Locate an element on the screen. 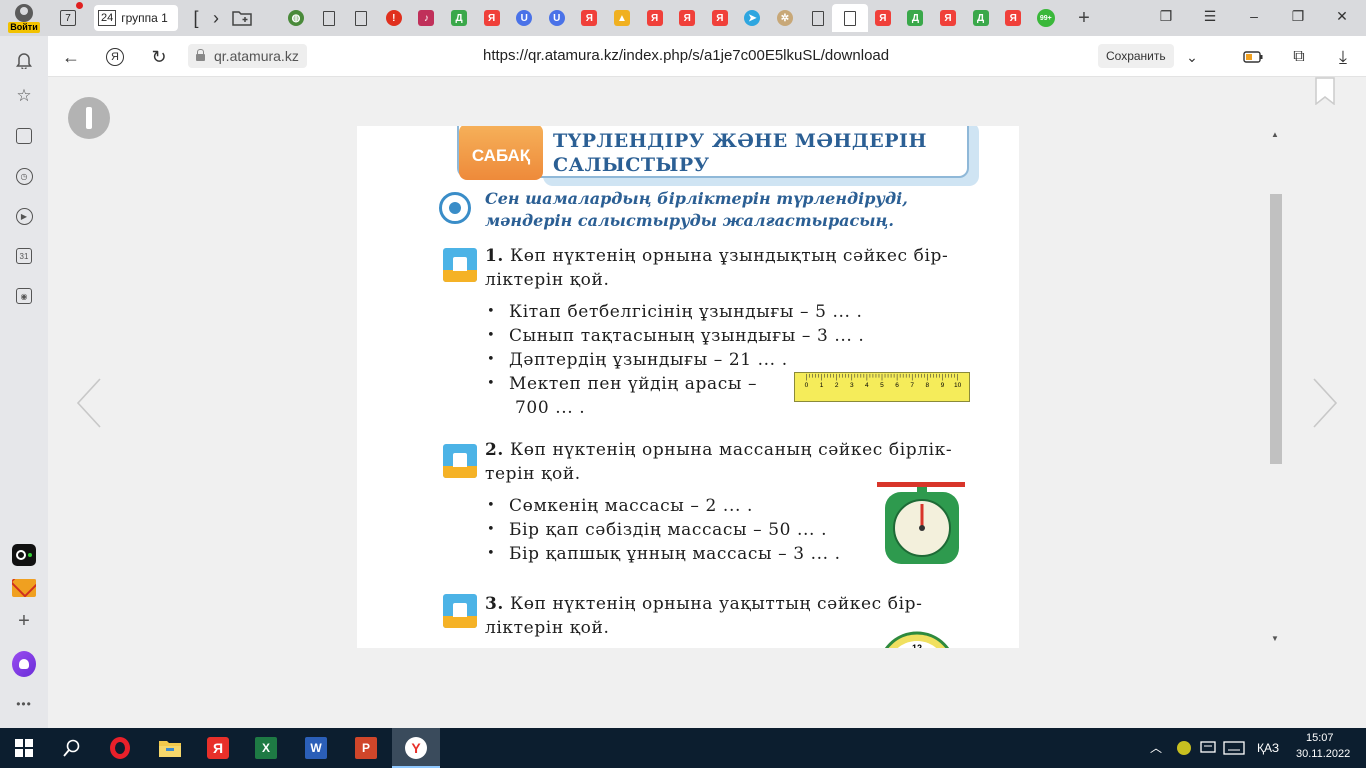 Image resolution: width=1366 pixels, height=768 pixels. new-tab-button: + is located at coordinates (1084, 18).